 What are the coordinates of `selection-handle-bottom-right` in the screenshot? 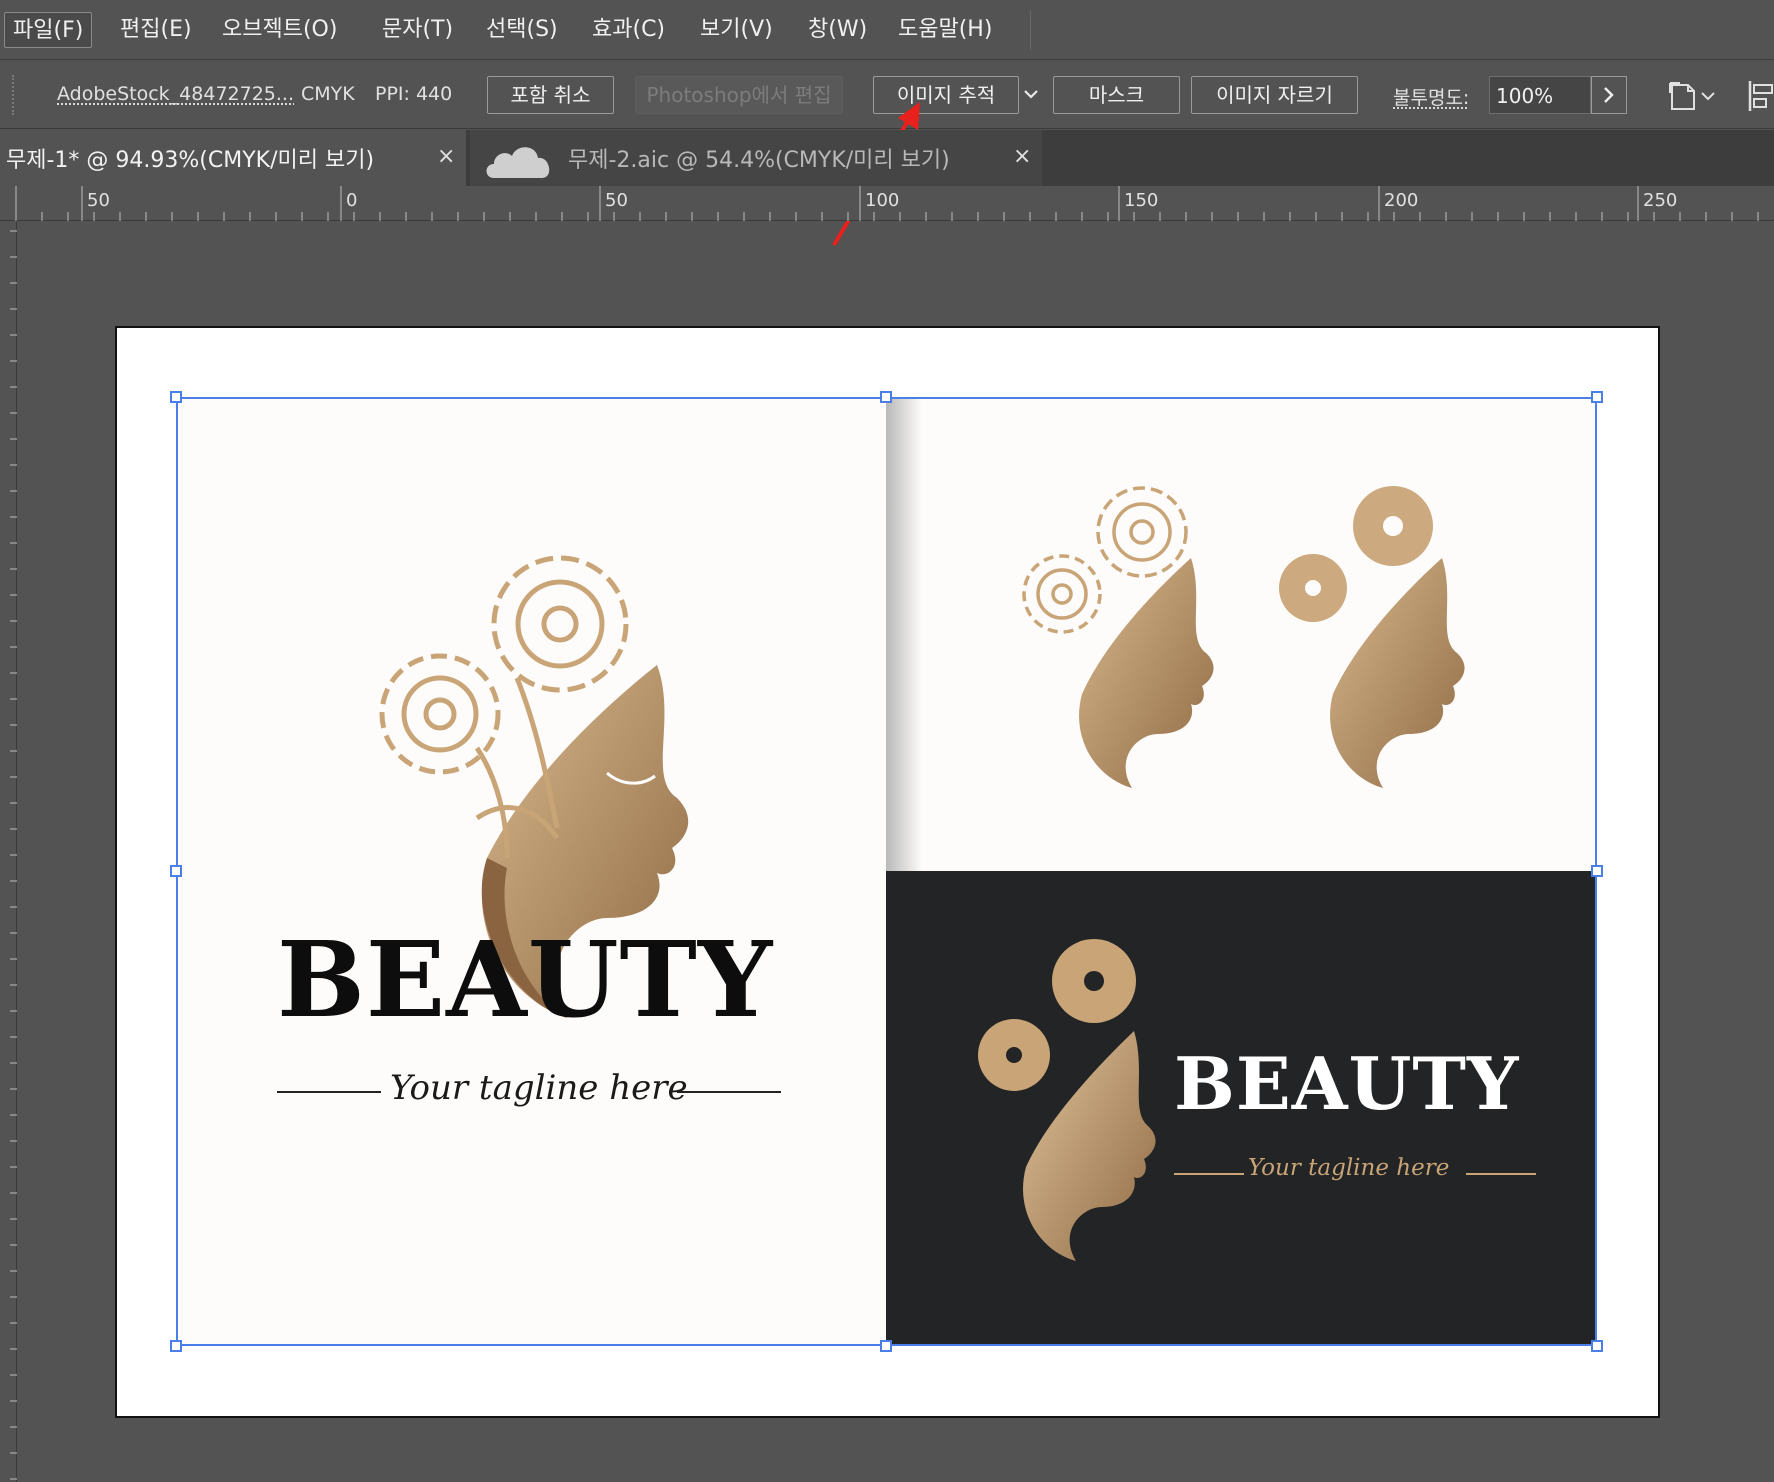 It's located at (1597, 1346).